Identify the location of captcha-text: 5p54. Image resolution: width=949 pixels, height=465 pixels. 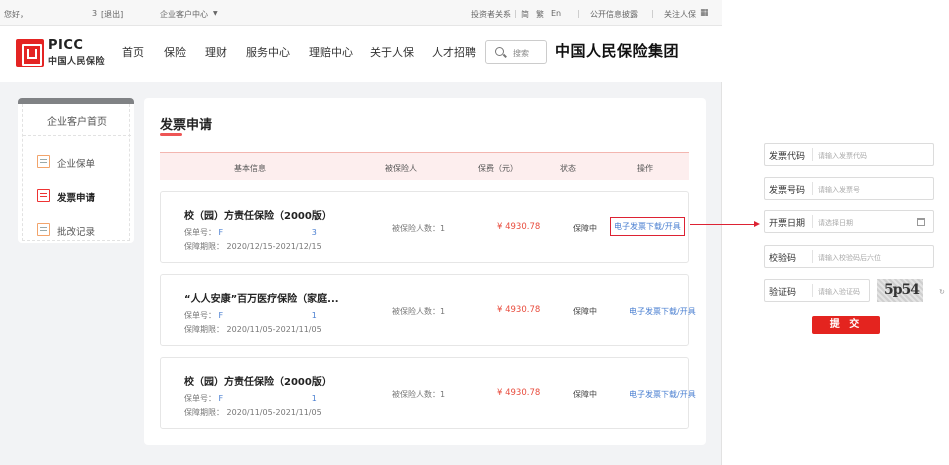
(902, 290).